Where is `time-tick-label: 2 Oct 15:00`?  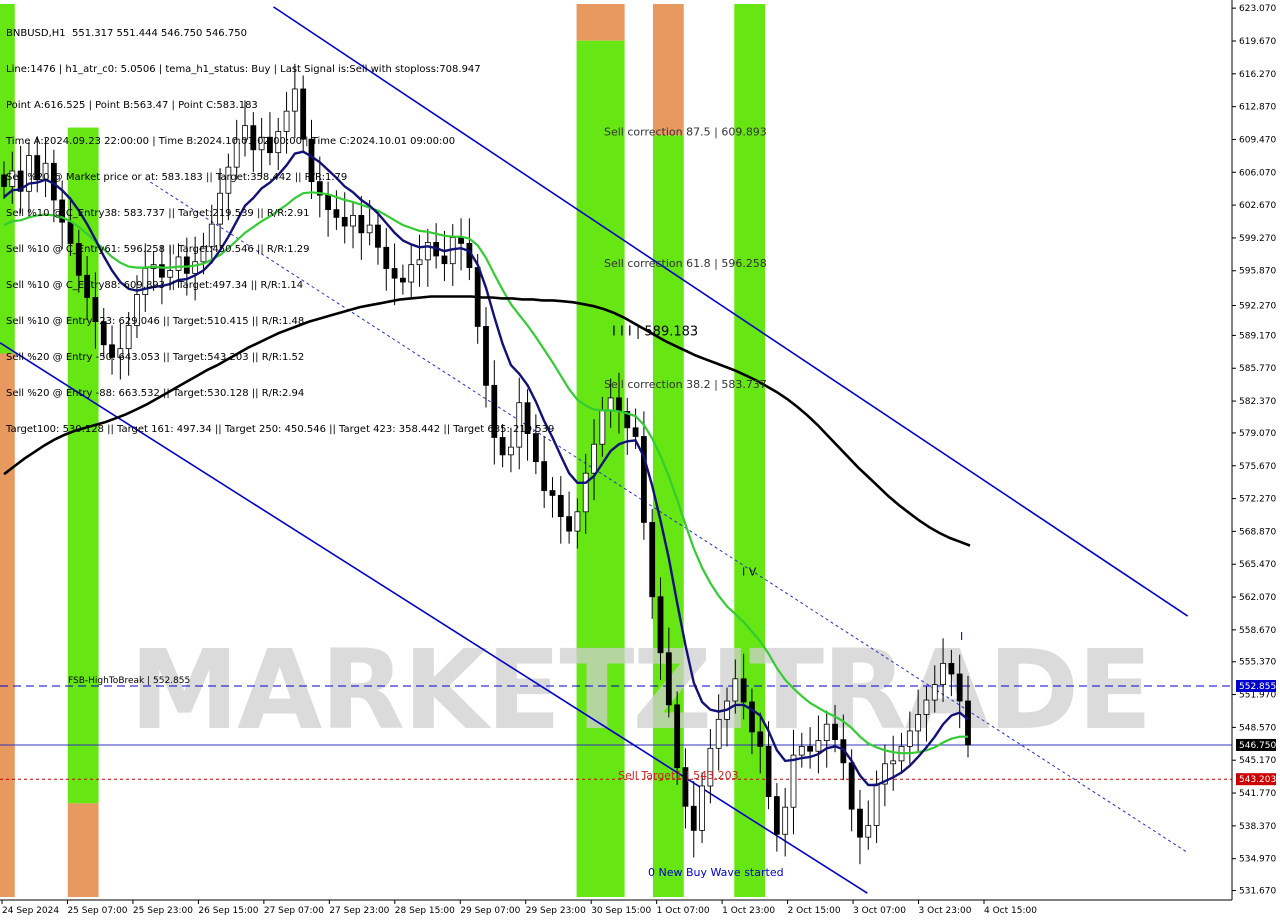 time-tick-label: 2 Oct 15:00 is located at coordinates (814, 911).